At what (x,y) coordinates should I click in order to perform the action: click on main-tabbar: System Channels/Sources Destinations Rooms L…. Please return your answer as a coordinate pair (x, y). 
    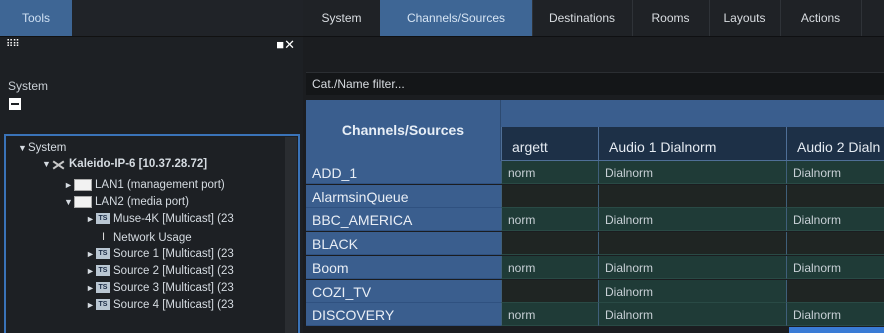
    Looking at the image, I should click on (593, 18).